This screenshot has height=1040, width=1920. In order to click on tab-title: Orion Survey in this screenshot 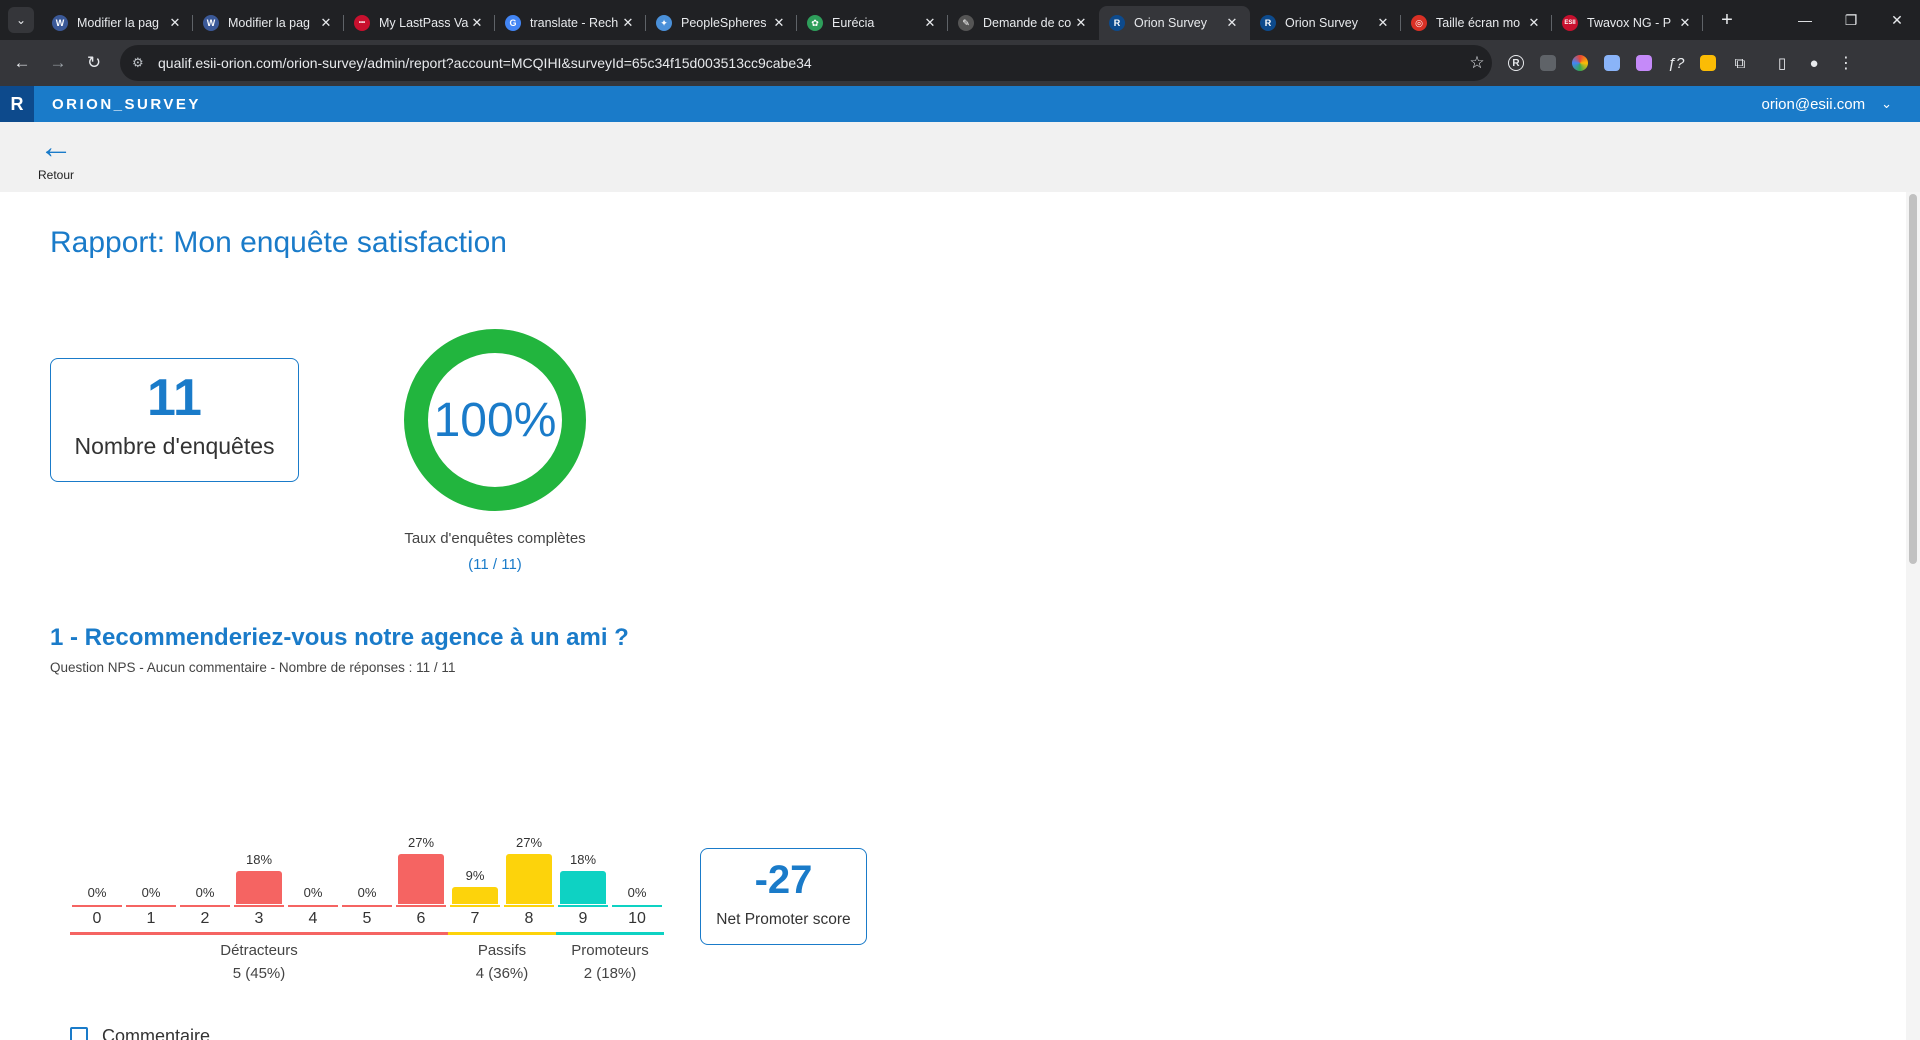, I will do `click(1170, 23)`.